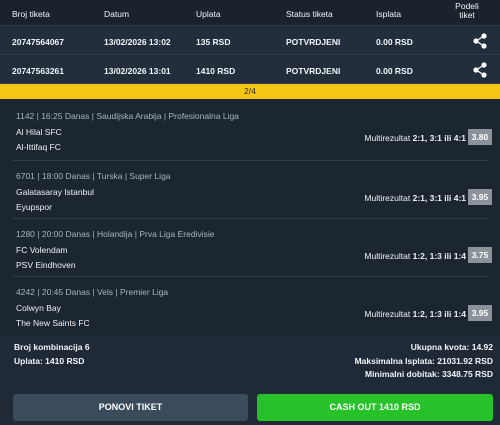  Describe the element at coordinates (130, 407) in the screenshot. I see `repeat-ticket-button: PONOVI TIKET` at that location.